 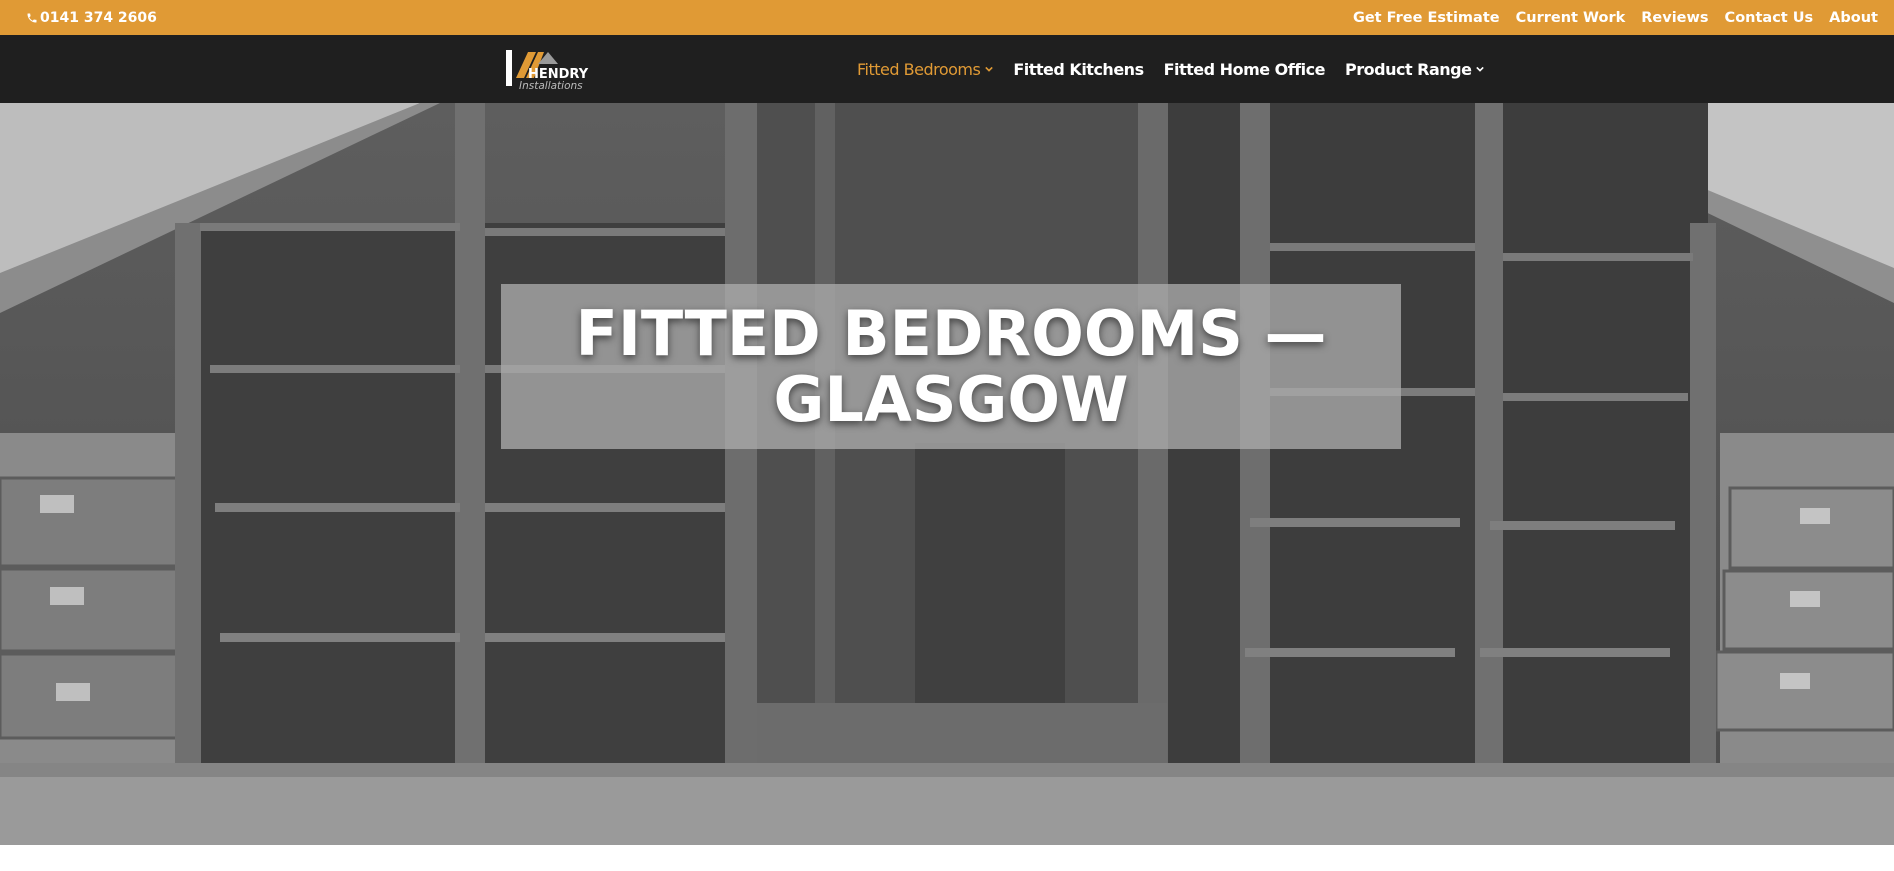 What do you see at coordinates (551, 85) in the screenshot?
I see `logo-subtext: Installations` at bounding box center [551, 85].